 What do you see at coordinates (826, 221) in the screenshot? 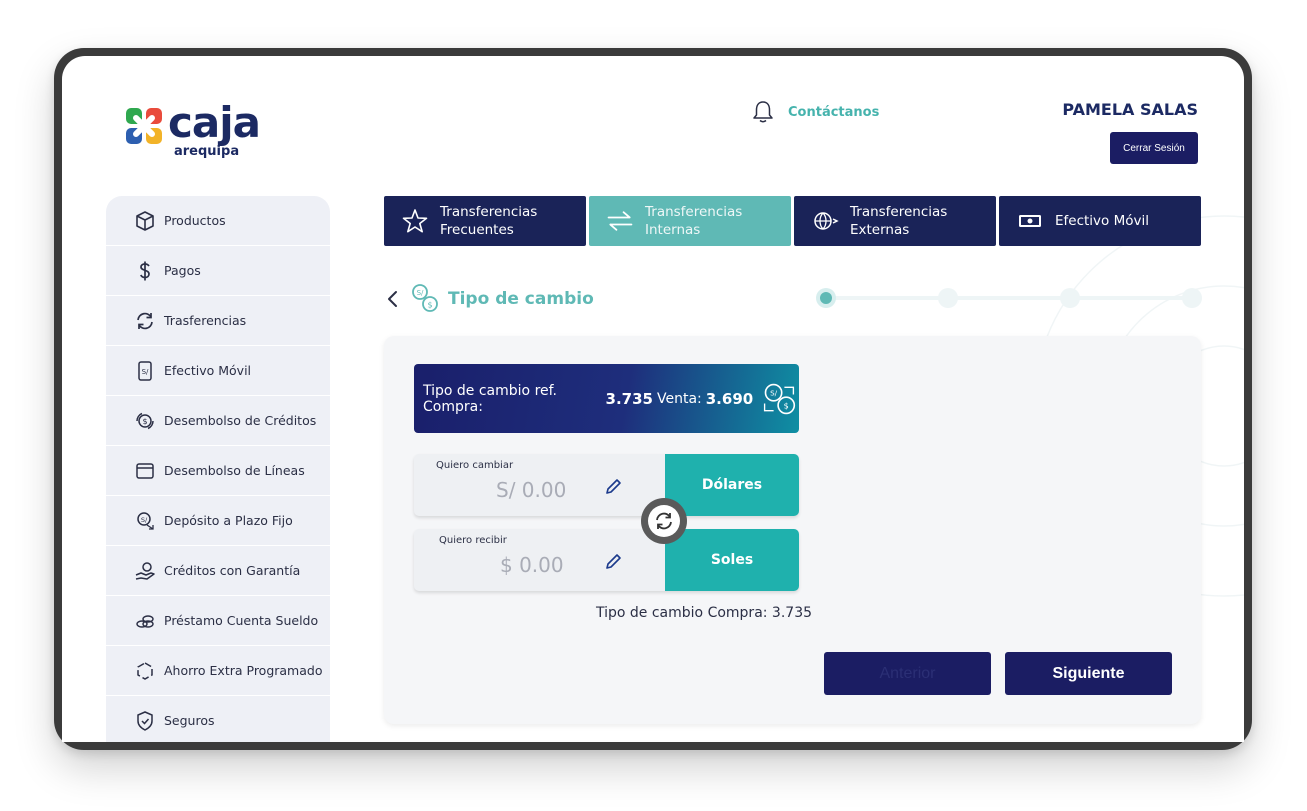
I see `globe-icon` at bounding box center [826, 221].